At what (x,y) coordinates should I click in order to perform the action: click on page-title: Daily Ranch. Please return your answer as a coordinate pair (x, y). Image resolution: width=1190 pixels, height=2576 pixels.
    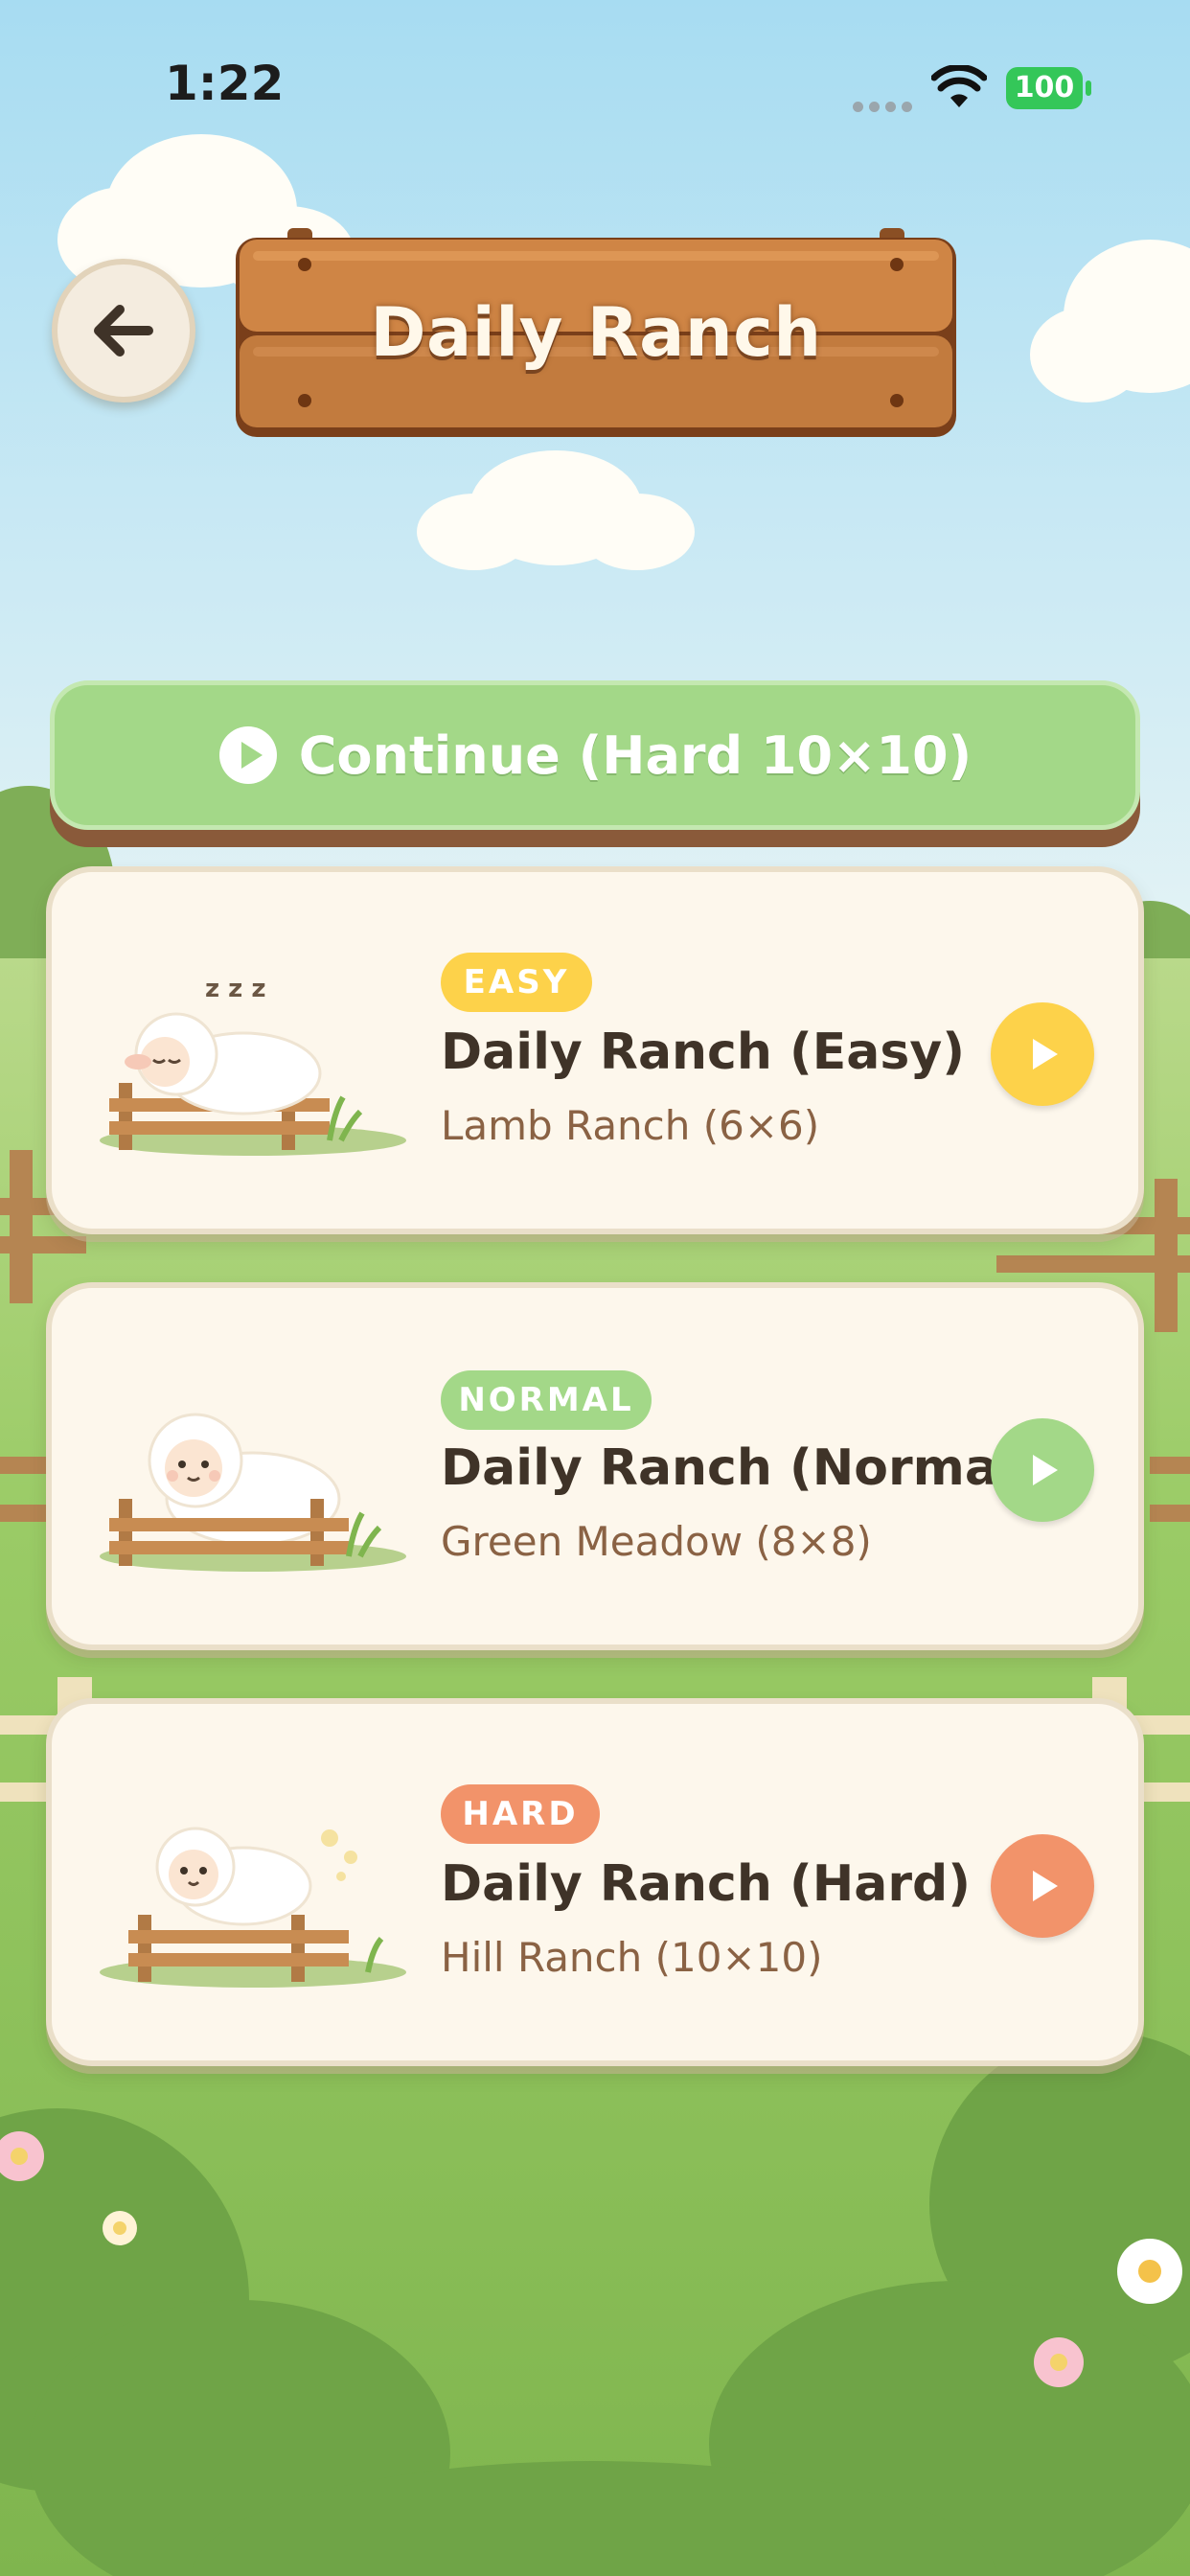
    Looking at the image, I should click on (596, 332).